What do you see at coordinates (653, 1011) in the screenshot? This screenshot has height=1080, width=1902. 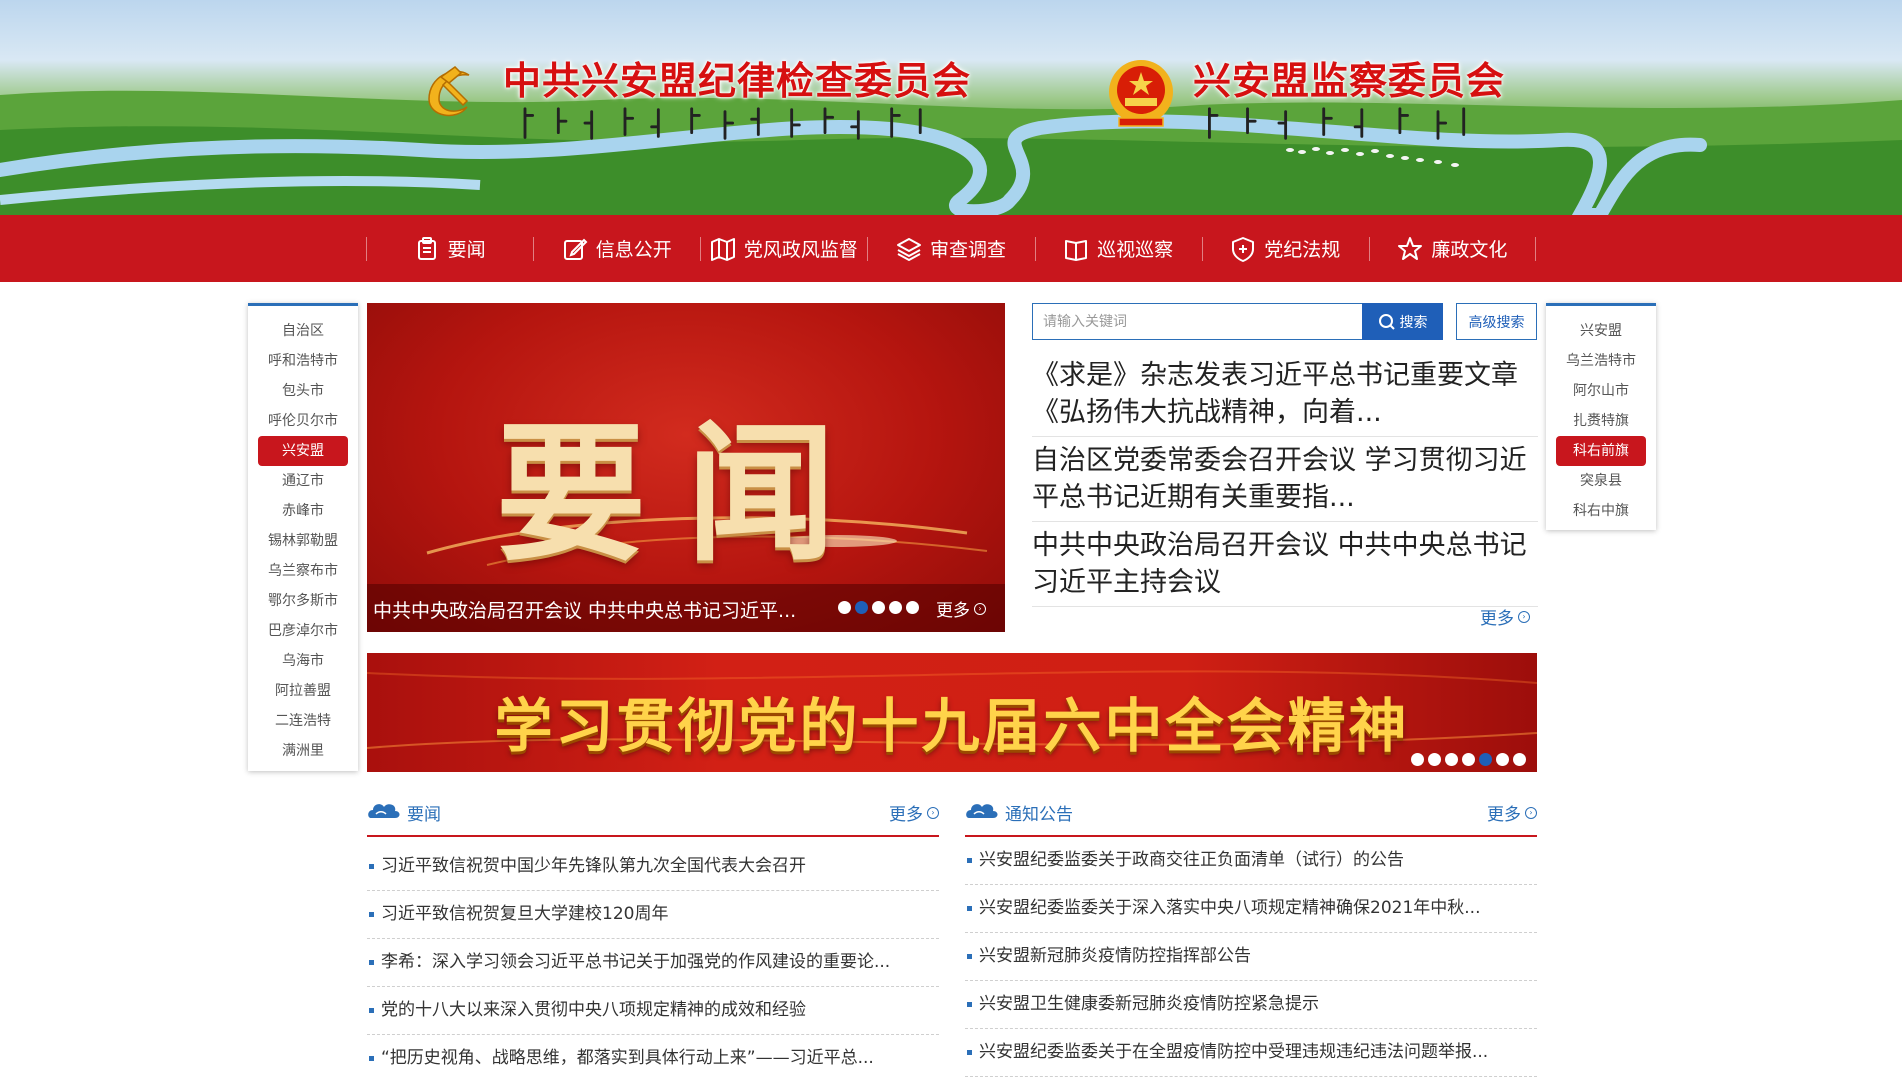 I see `news-list-item: 党的十八大以来深入贯彻中央八项规定精神的成效和经验` at bounding box center [653, 1011].